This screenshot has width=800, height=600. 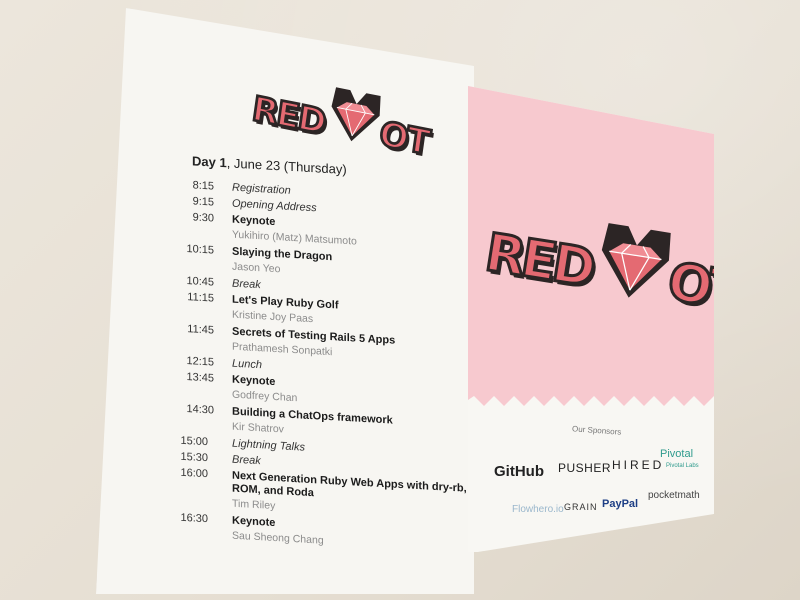 I want to click on session-time: 16:30, so click(x=194, y=518).